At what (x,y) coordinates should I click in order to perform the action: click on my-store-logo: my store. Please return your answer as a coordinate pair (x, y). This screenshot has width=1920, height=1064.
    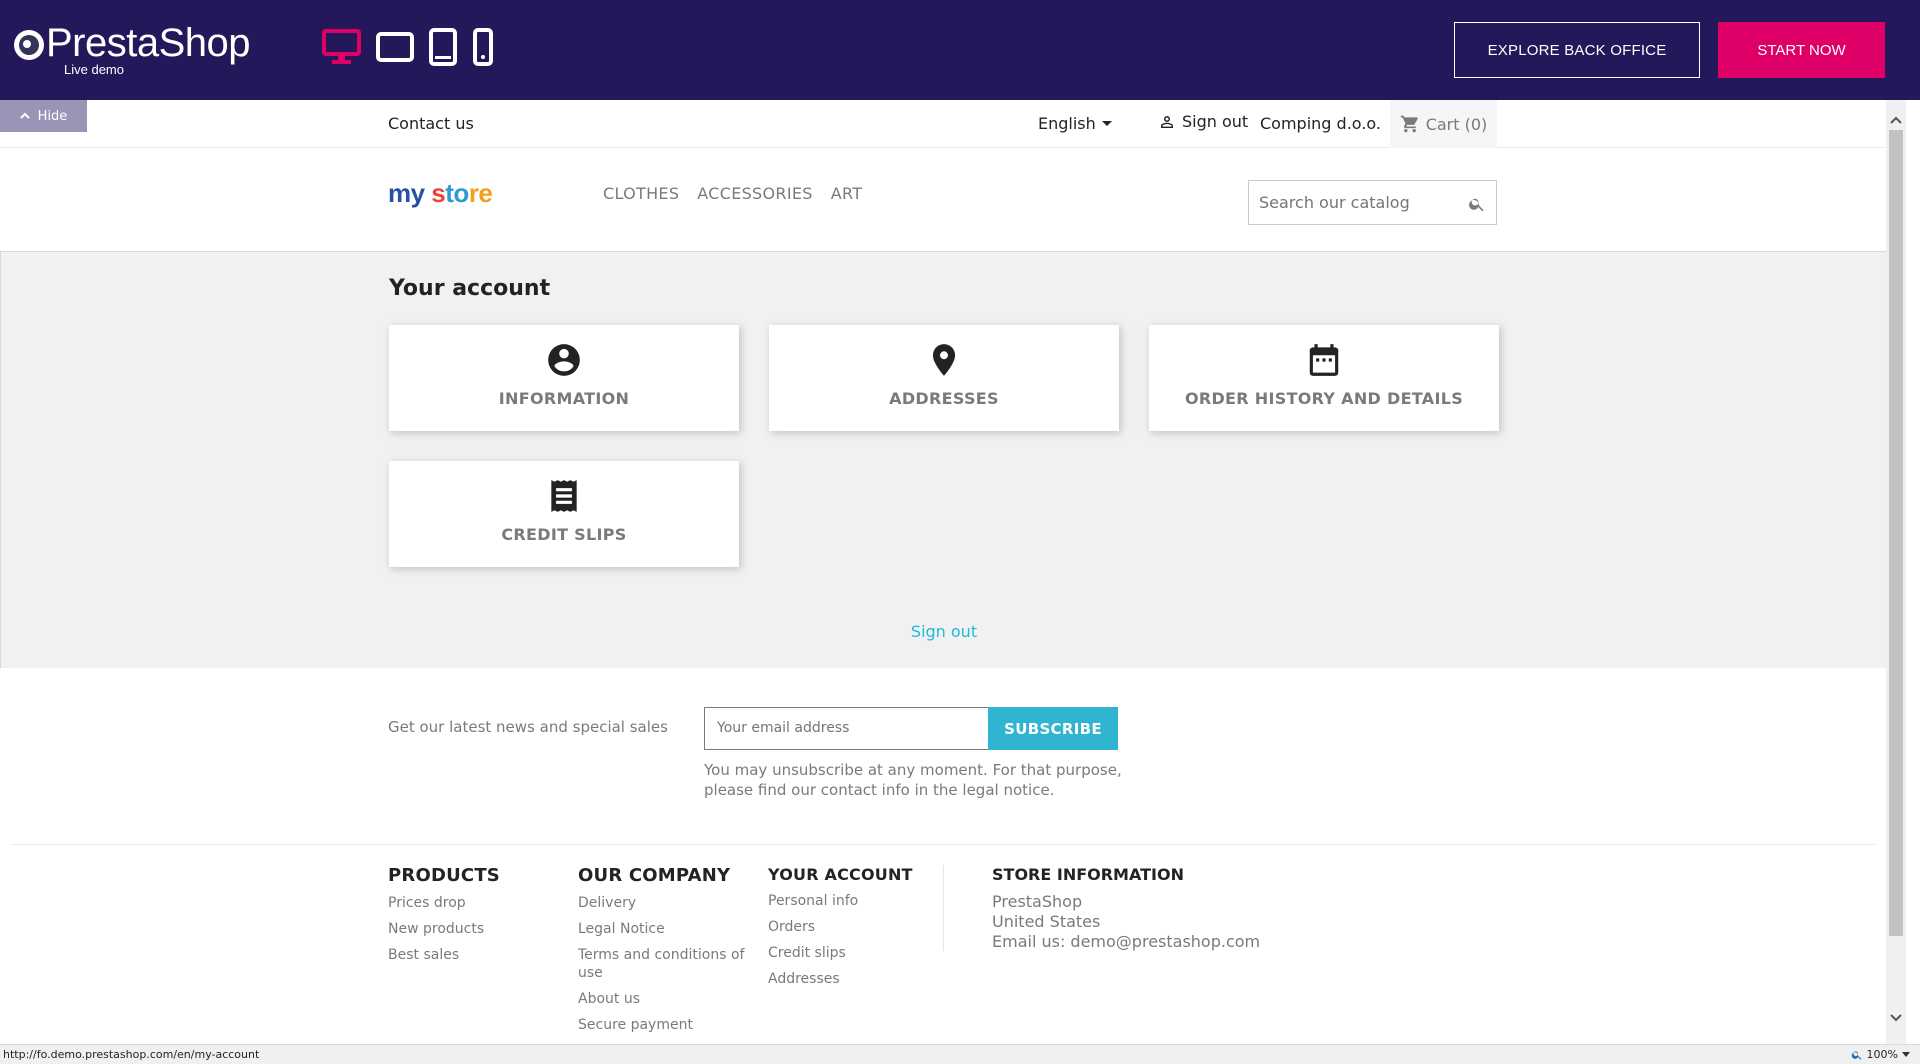
    Looking at the image, I should click on (440, 193).